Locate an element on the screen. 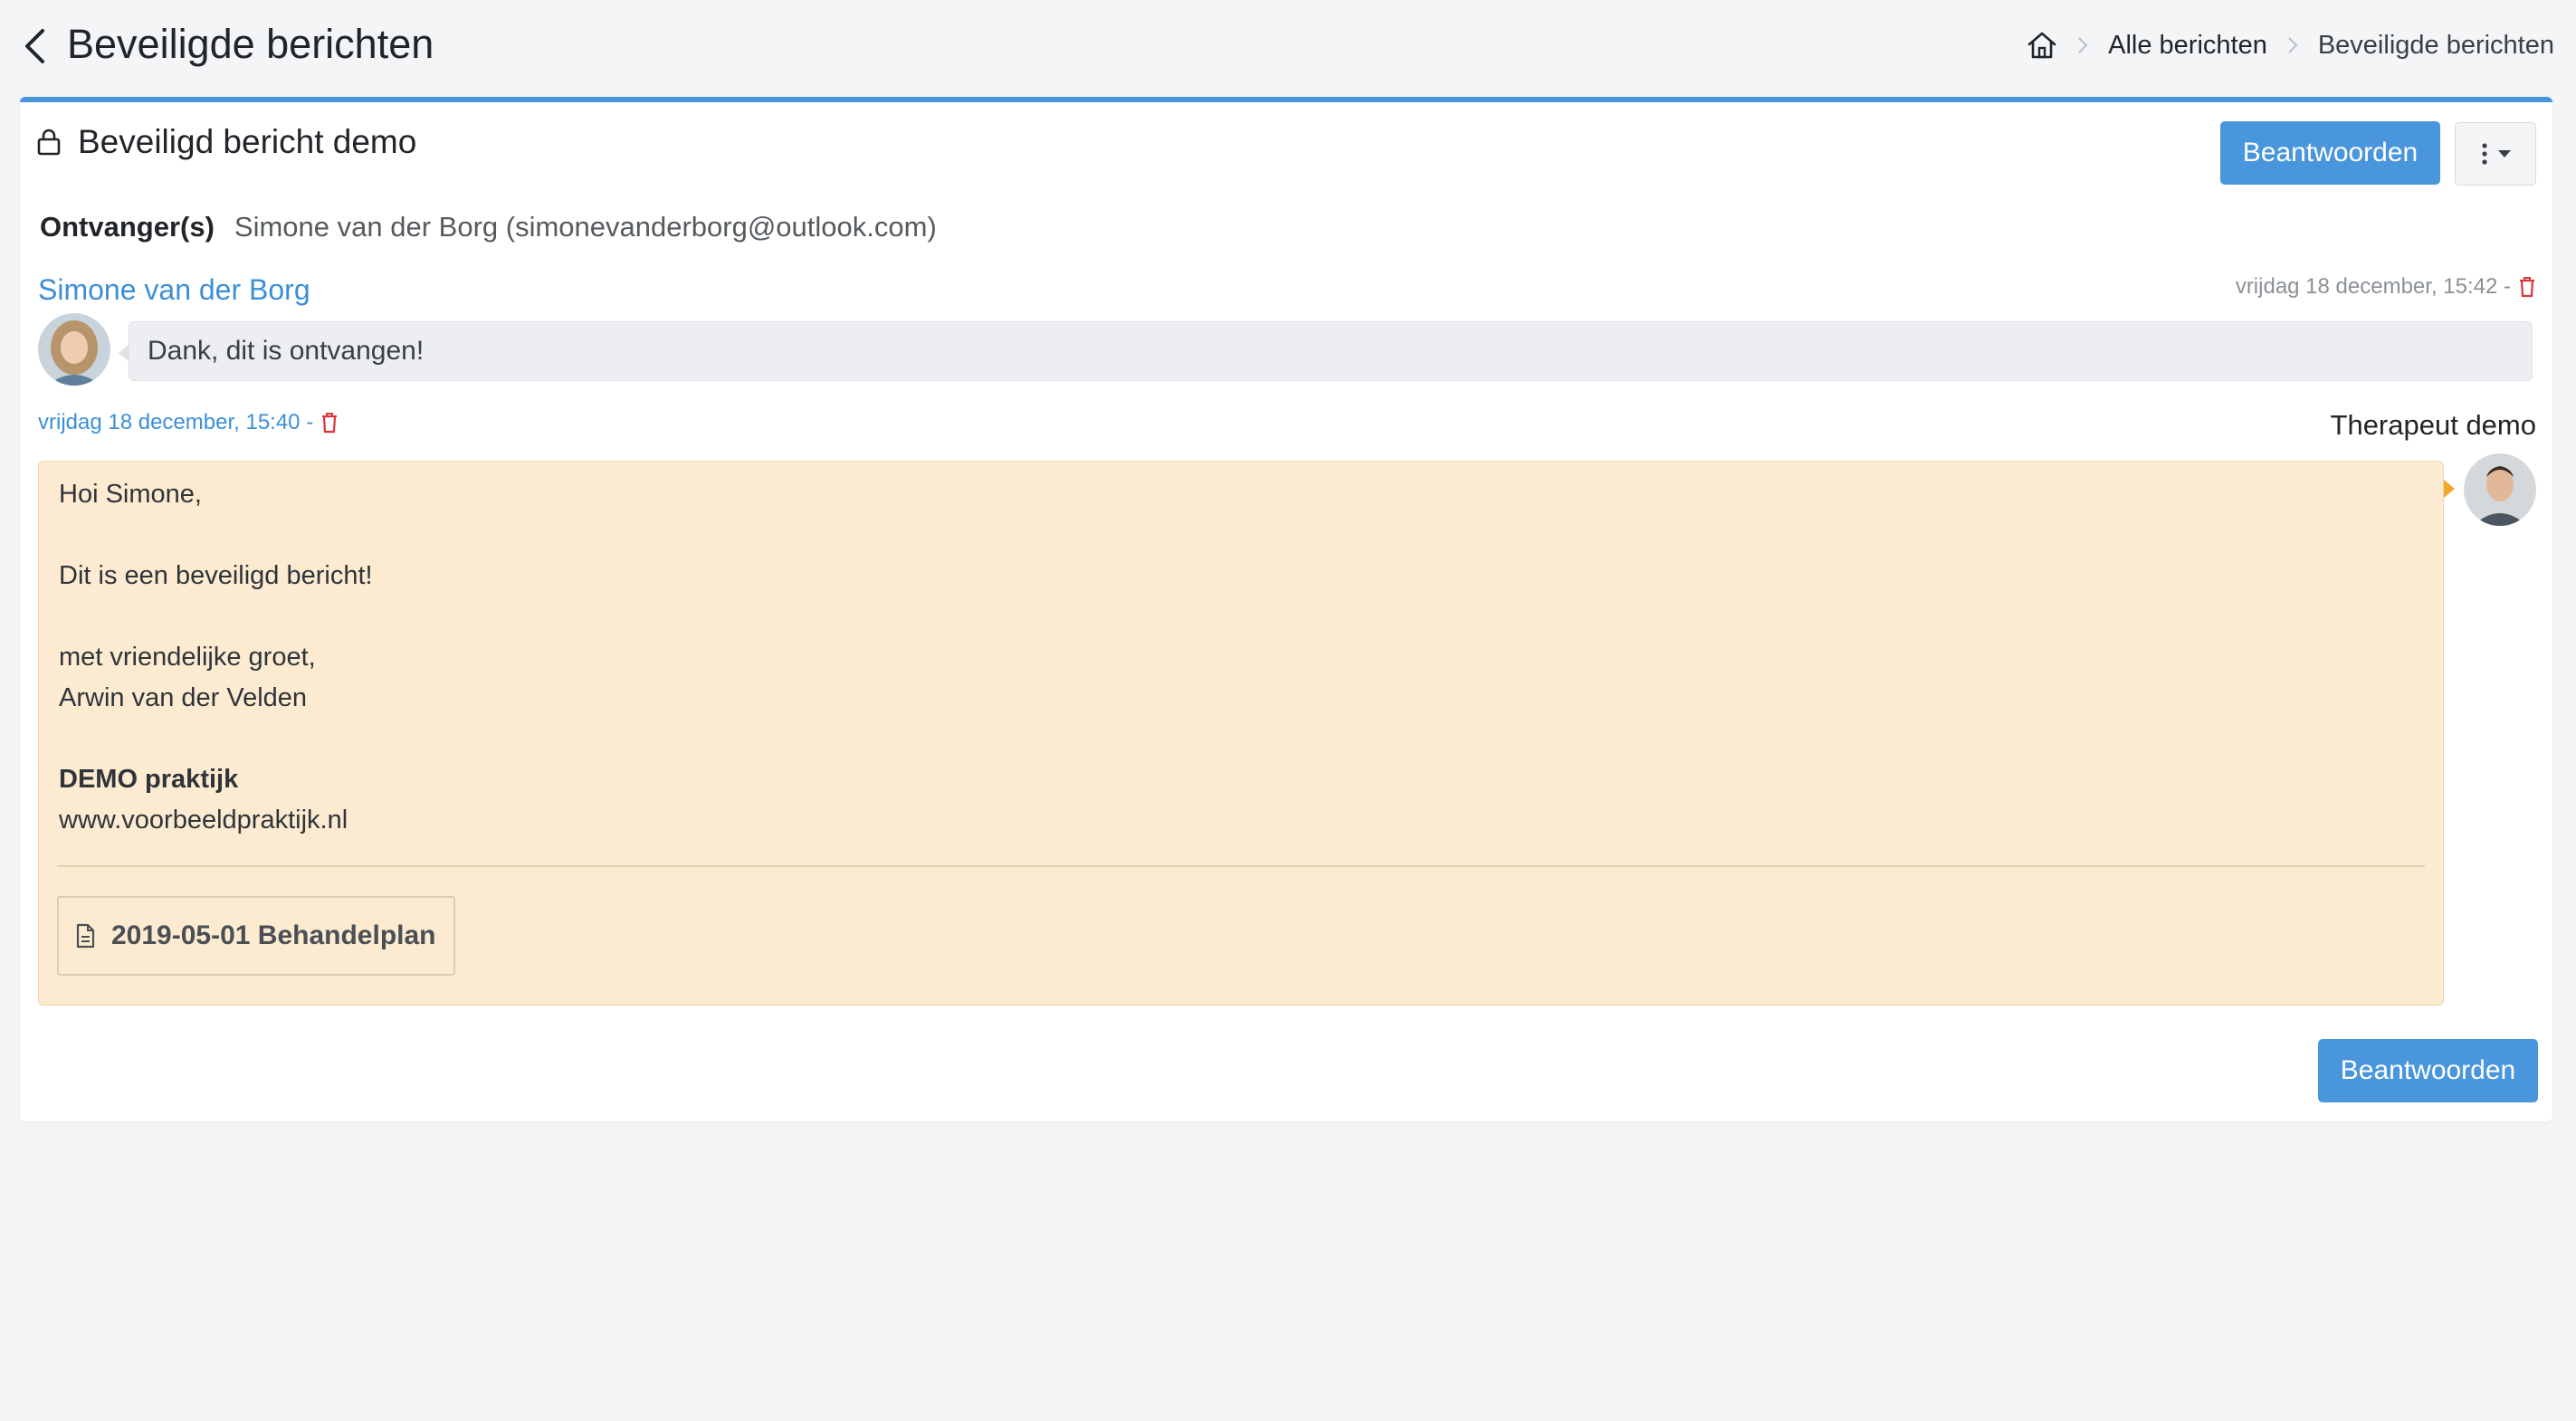 Image resolution: width=2576 pixels, height=1421 pixels. breadcrumb: Alle berichten Beveiligde berichten is located at coordinates (2290, 45).